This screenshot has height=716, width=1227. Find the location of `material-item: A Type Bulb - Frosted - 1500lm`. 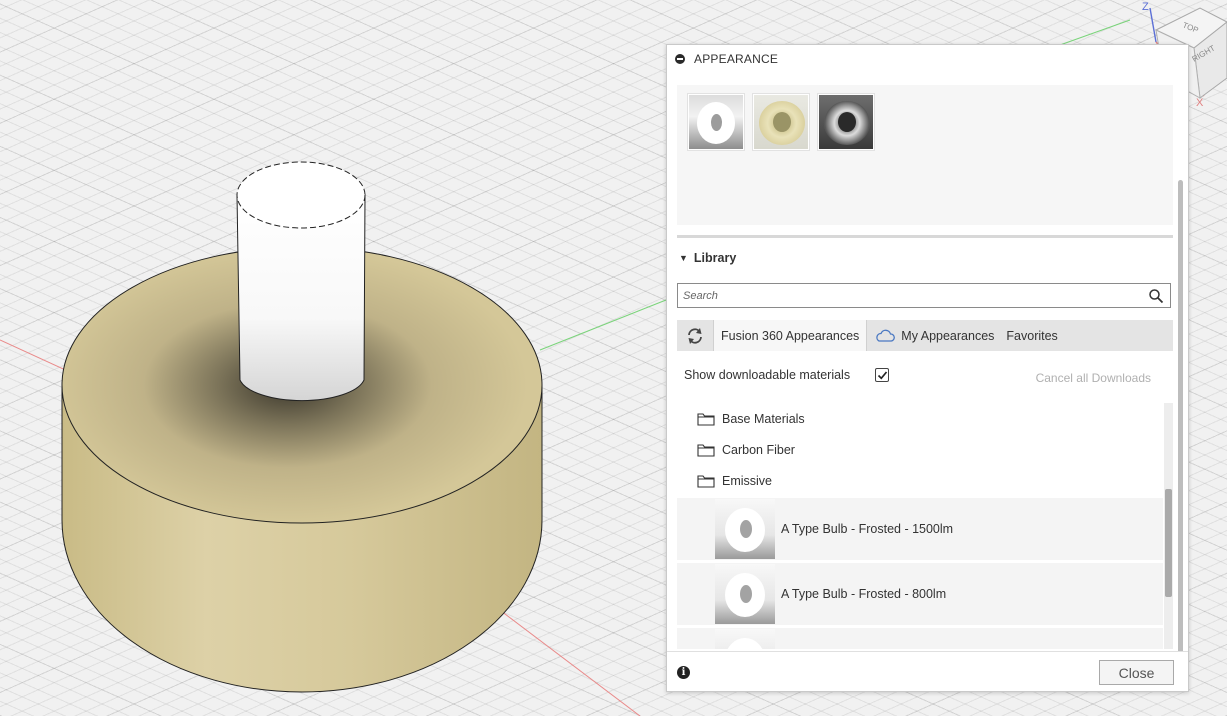

material-item: A Type Bulb - Frosted - 1500lm is located at coordinates (920, 529).